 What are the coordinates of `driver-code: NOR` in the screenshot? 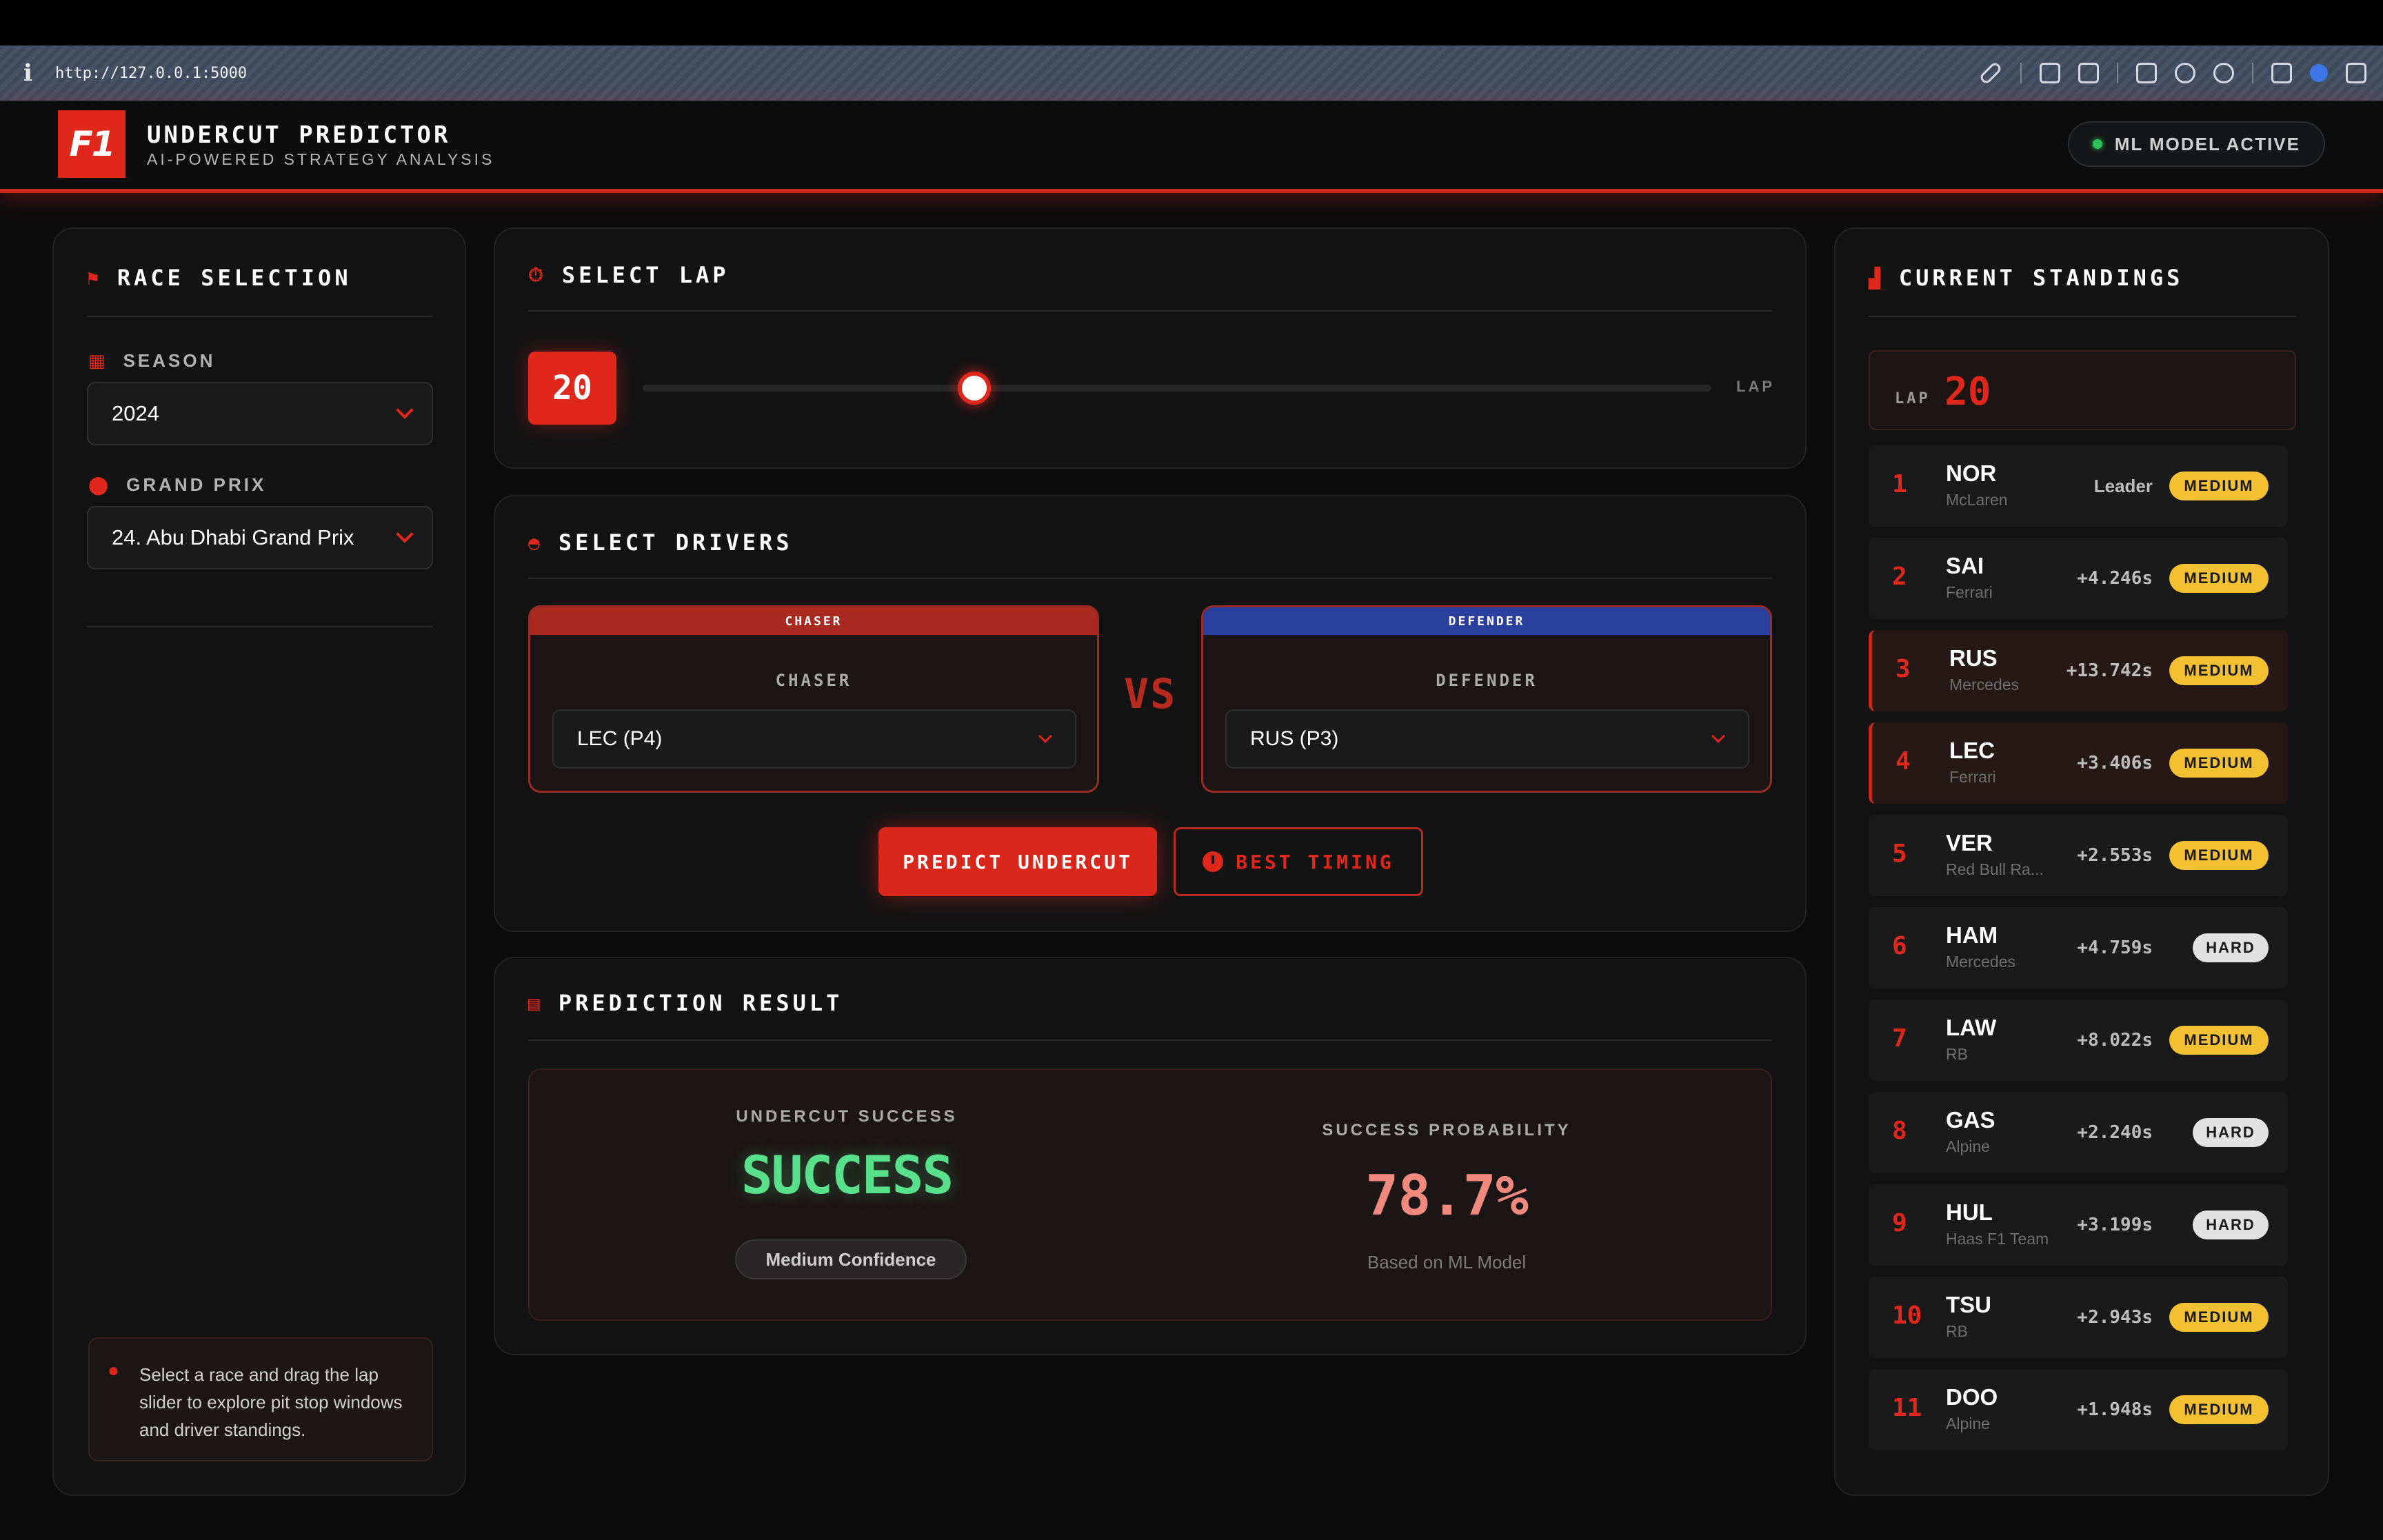 It's located at (1971, 473).